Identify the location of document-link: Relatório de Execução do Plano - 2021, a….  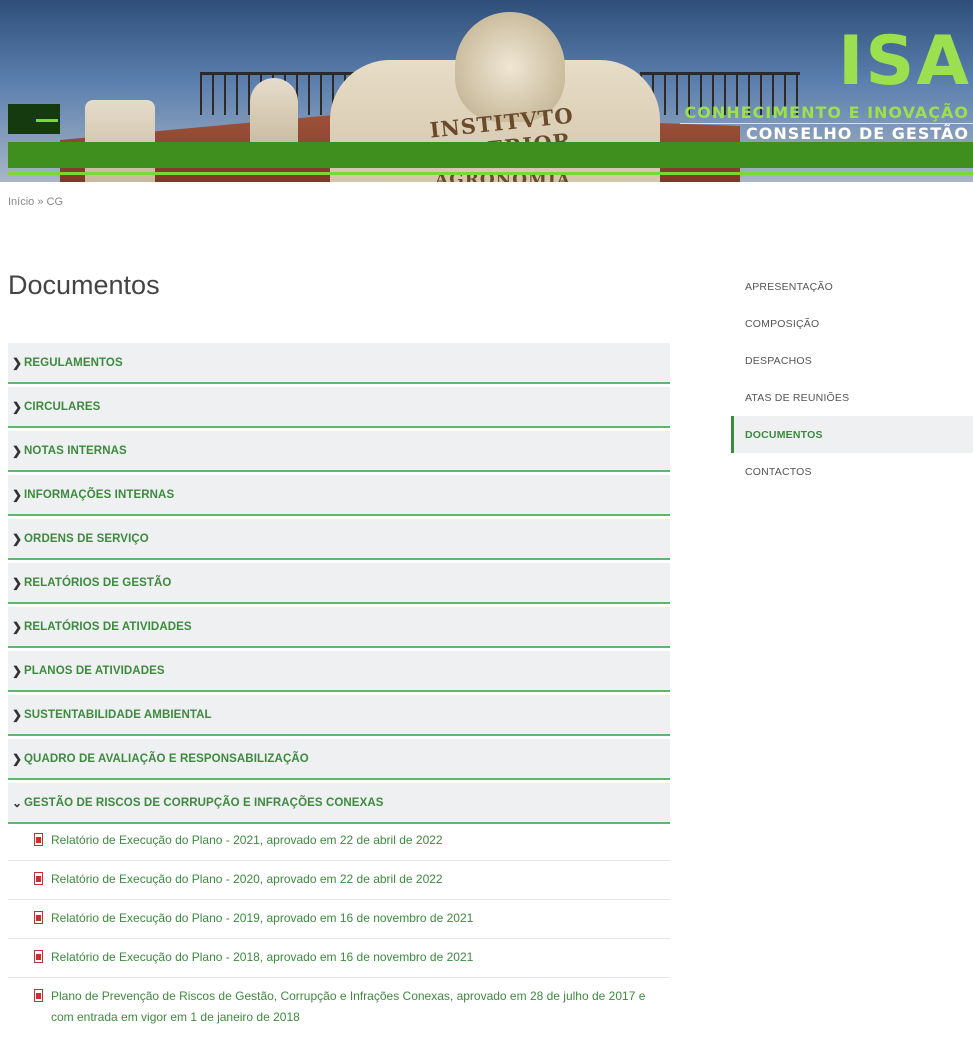
(247, 840).